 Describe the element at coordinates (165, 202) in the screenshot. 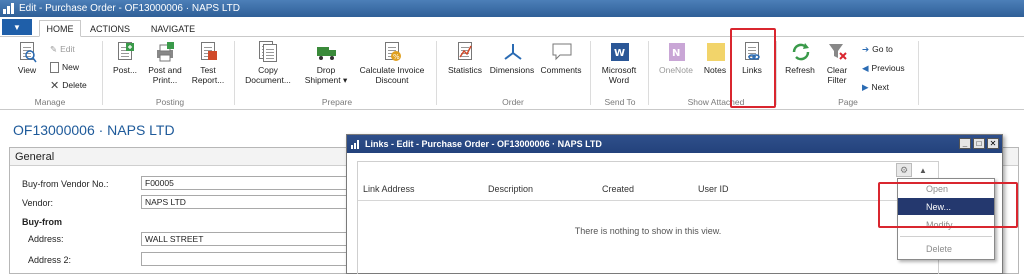

I see `vendor-value: NAPS LTD` at that location.